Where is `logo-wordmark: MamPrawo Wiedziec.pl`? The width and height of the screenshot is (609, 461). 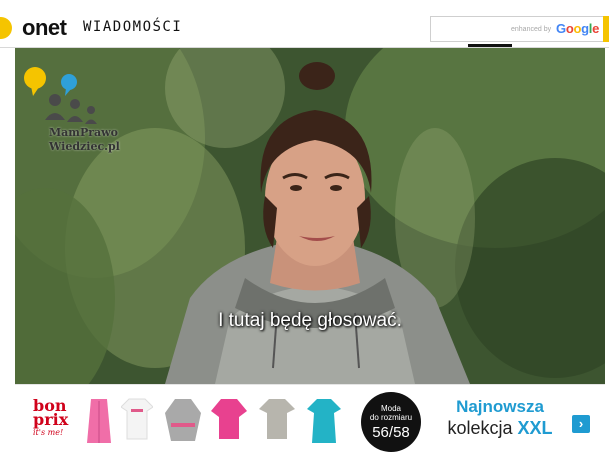 logo-wordmark: MamPrawo Wiedziec.pl is located at coordinates (84, 140).